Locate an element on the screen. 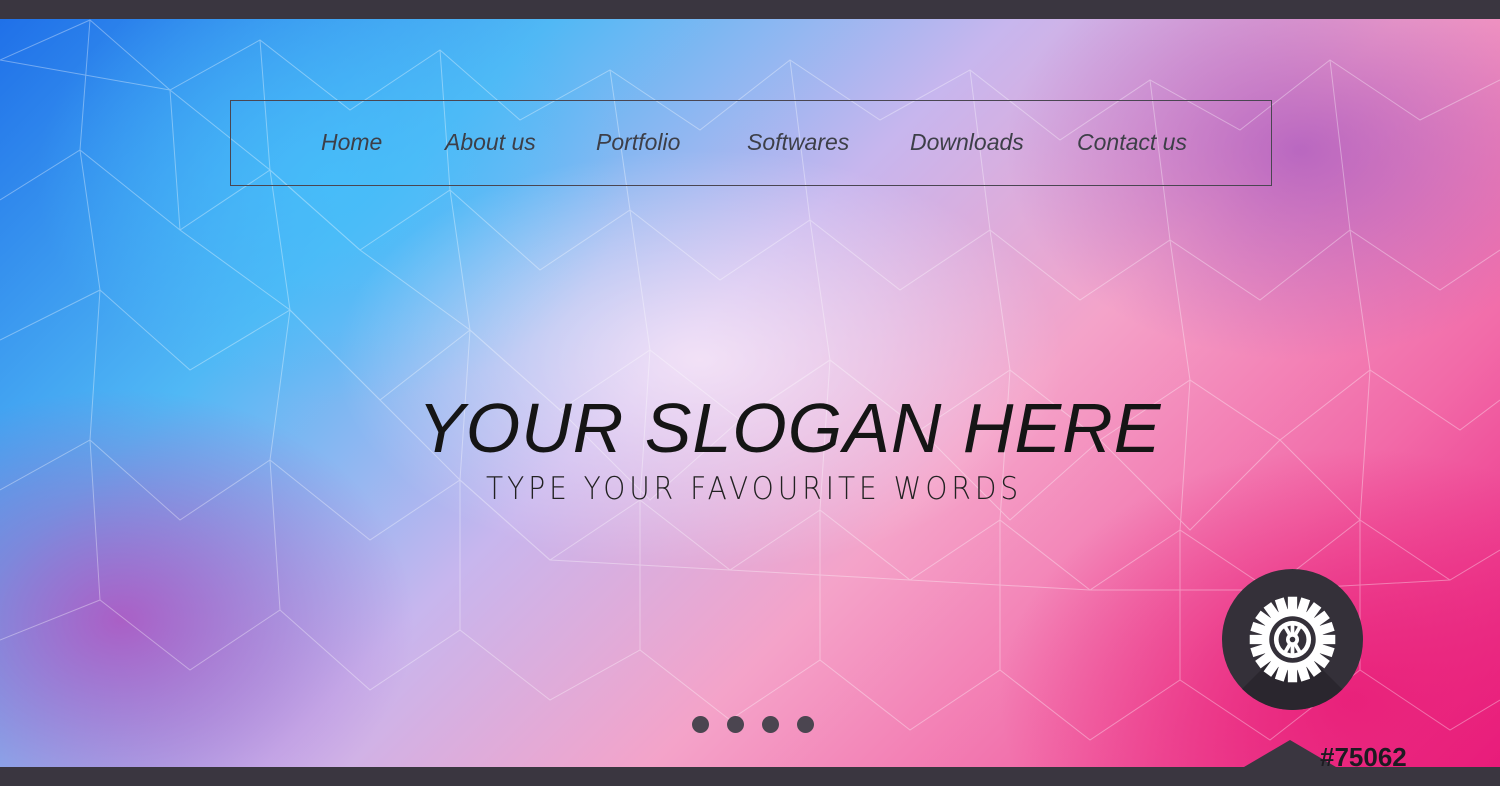  top-bar is located at coordinates (750, 9).